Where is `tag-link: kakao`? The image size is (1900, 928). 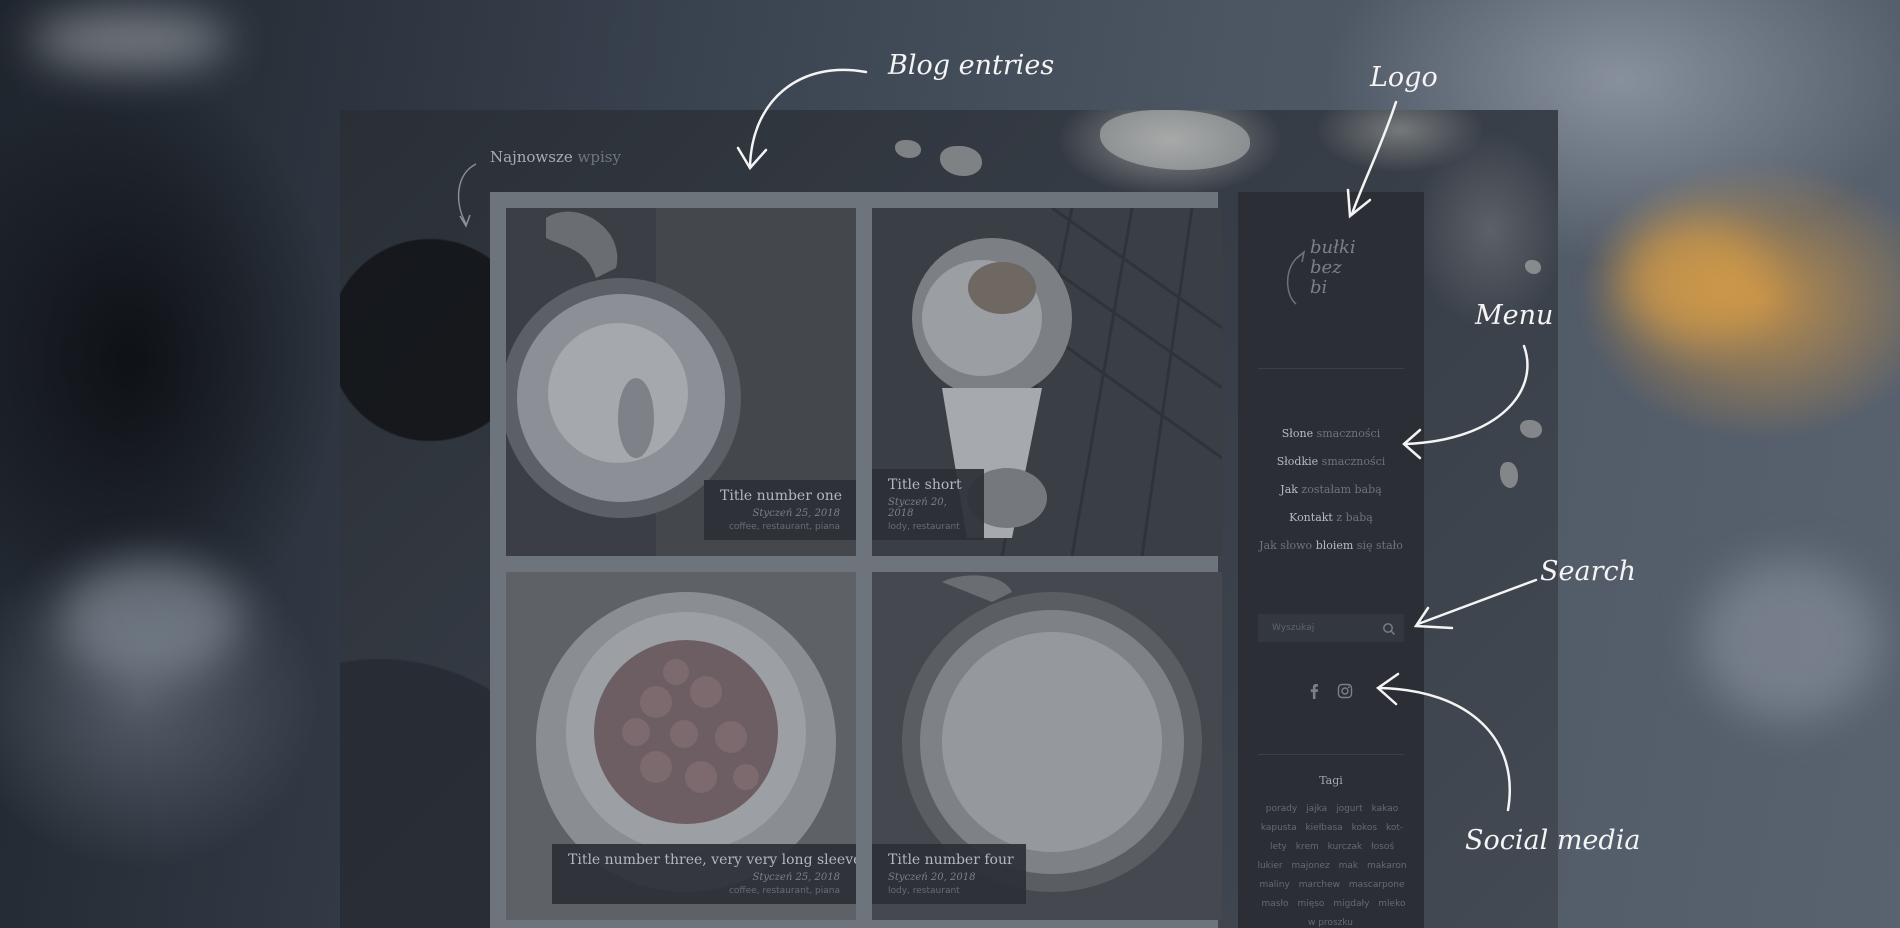
tag-link: kakao is located at coordinates (1385, 809).